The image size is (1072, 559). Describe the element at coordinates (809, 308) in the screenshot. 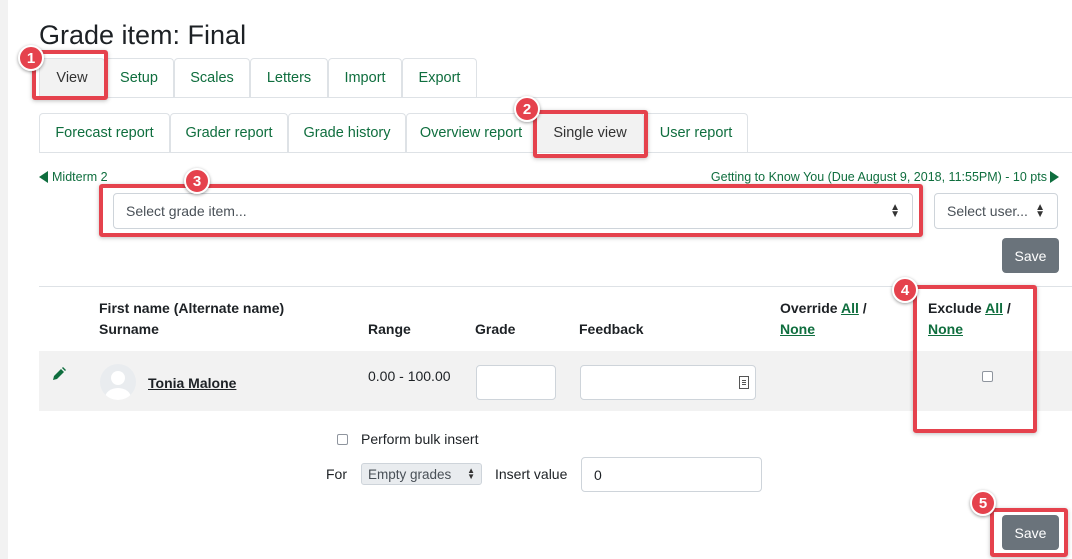

I see `override-label: Override` at that location.